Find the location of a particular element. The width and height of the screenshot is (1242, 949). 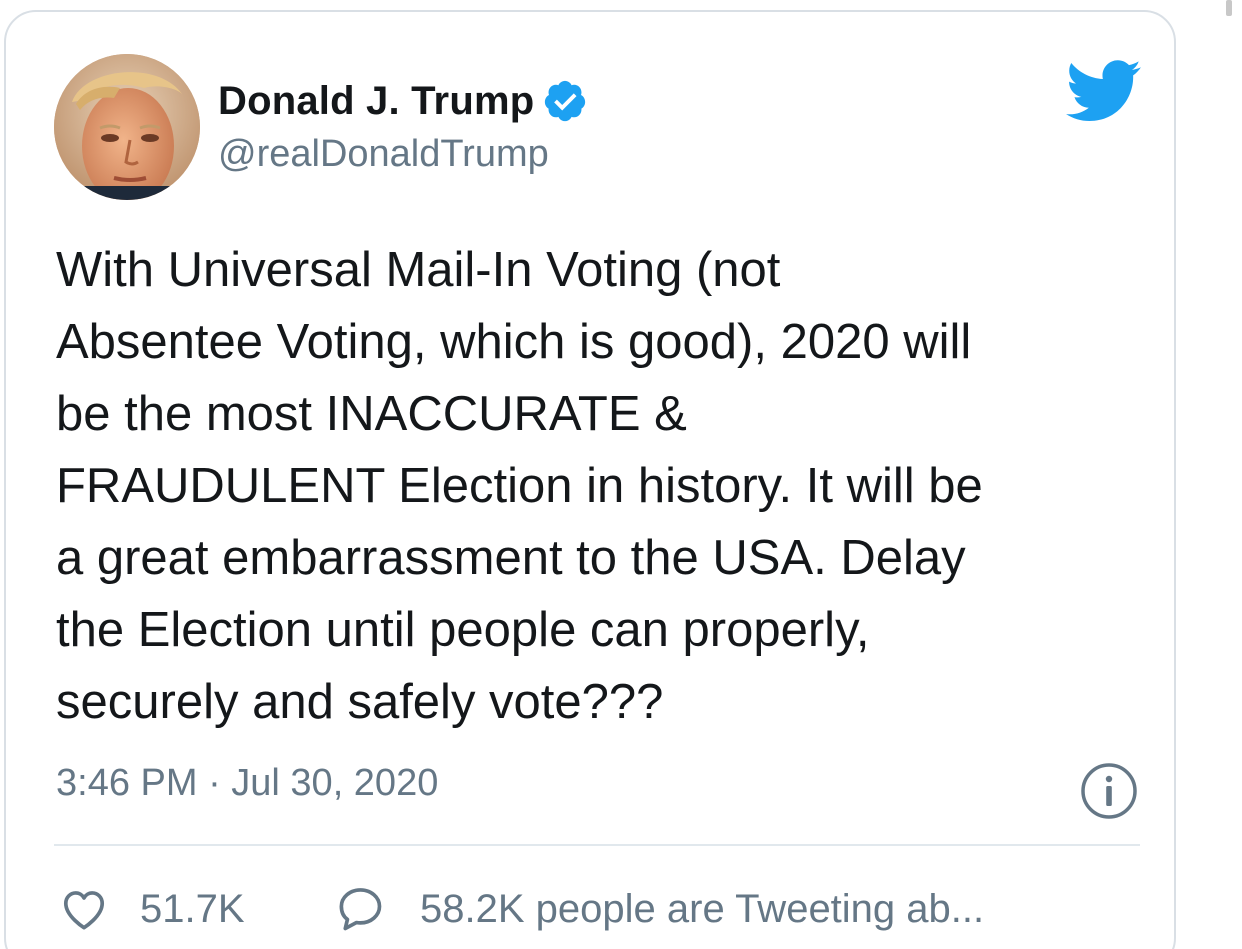

tweet-text-line: the Election until people can properly, is located at coordinates (463, 630).